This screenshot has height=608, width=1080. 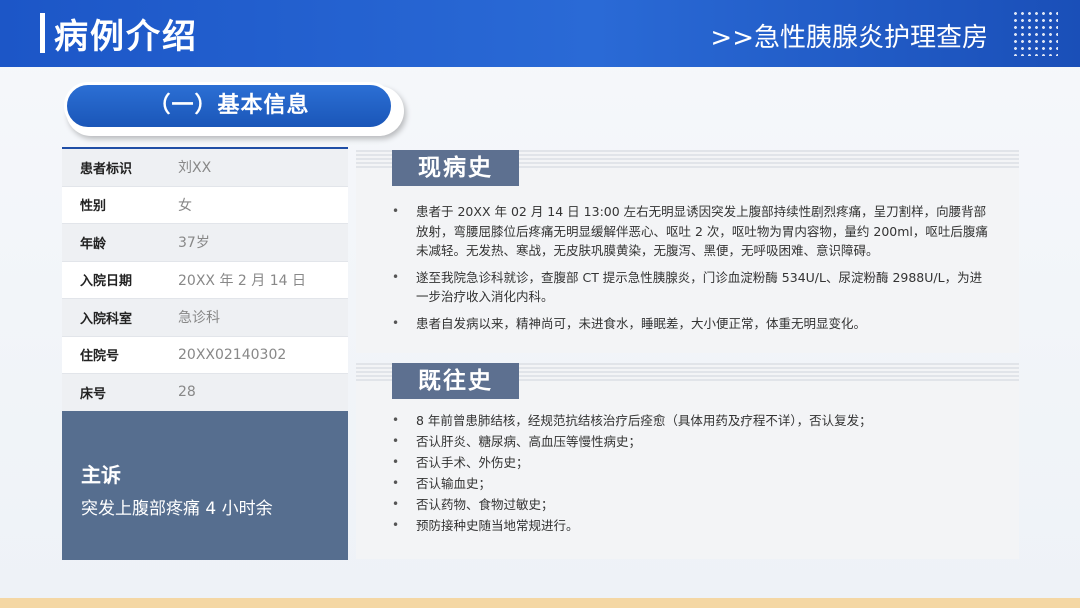 I want to click on page-title: 病例介绍, so click(x=126, y=37).